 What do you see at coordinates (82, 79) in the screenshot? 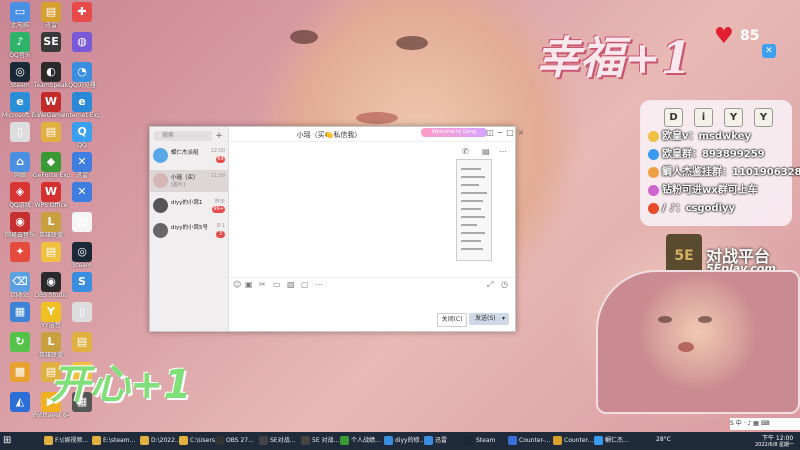
I see `desktop-icon: ◔ QQ浏览器` at bounding box center [82, 79].